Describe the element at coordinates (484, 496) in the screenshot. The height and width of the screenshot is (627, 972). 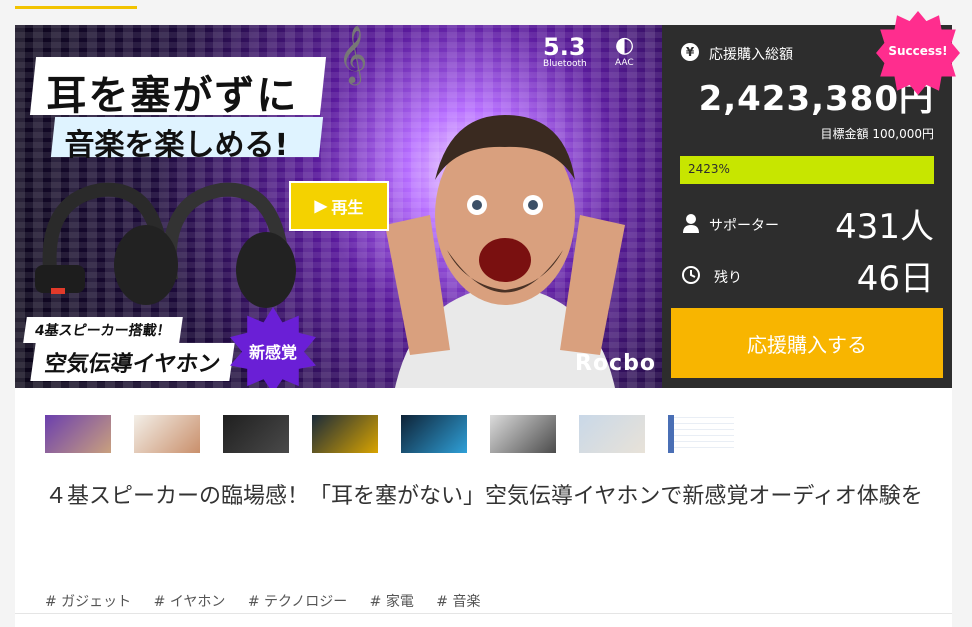
I see `project-title: ４基スピーカーの臨場感！「耳を塞がない」空気伝導イヤホンで新感覚オーディオ体験を` at that location.